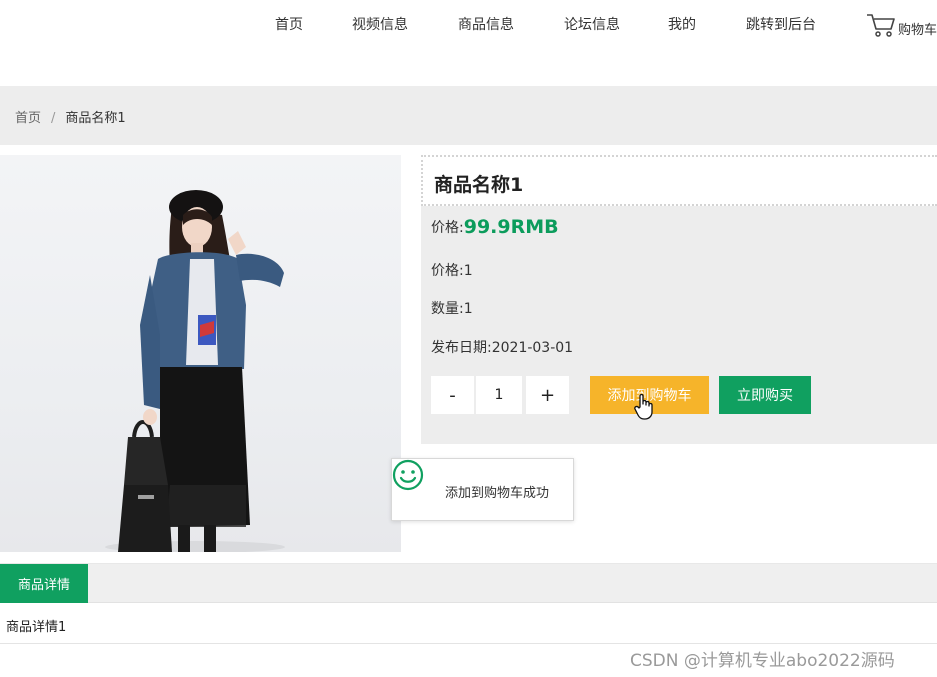 This screenshot has height=677, width=937. I want to click on success-toast: 添加到购物车成功, so click(482, 489).